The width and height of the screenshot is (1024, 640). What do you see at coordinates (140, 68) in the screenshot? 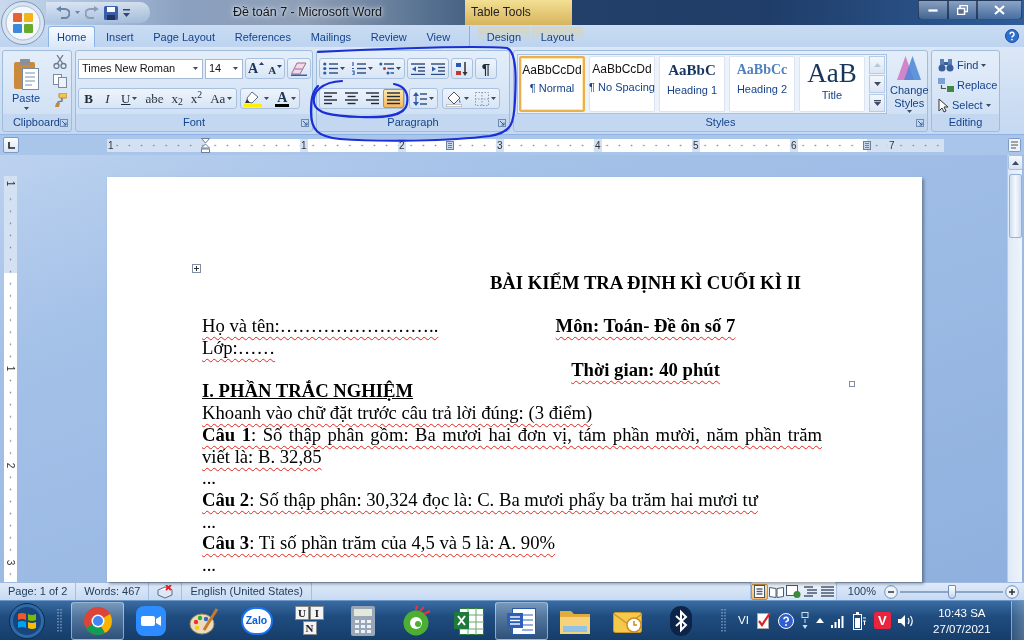
I see `font-name-field: Times New Roman` at bounding box center [140, 68].